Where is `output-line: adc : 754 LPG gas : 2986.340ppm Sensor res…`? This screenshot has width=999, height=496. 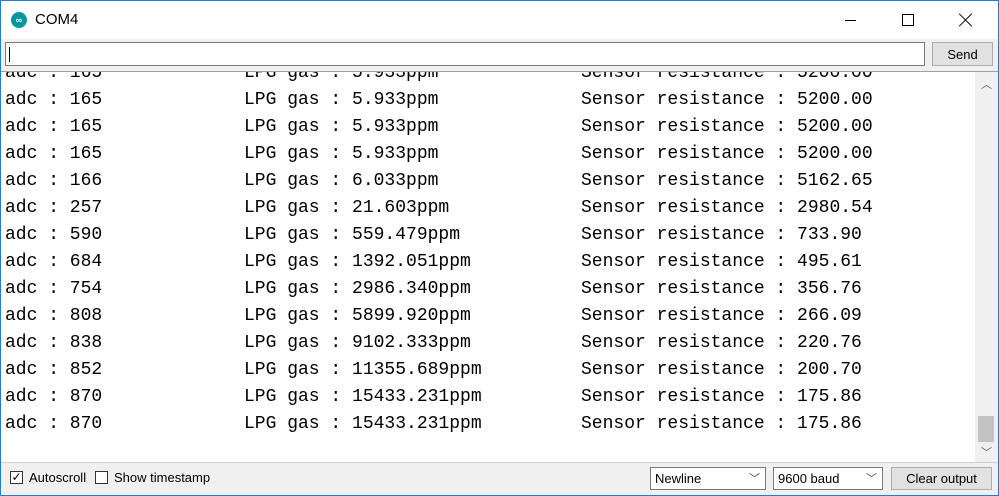 output-line: adc : 754 LPG gas : 2986.340ppm Sensor res… is located at coordinates (485, 289).